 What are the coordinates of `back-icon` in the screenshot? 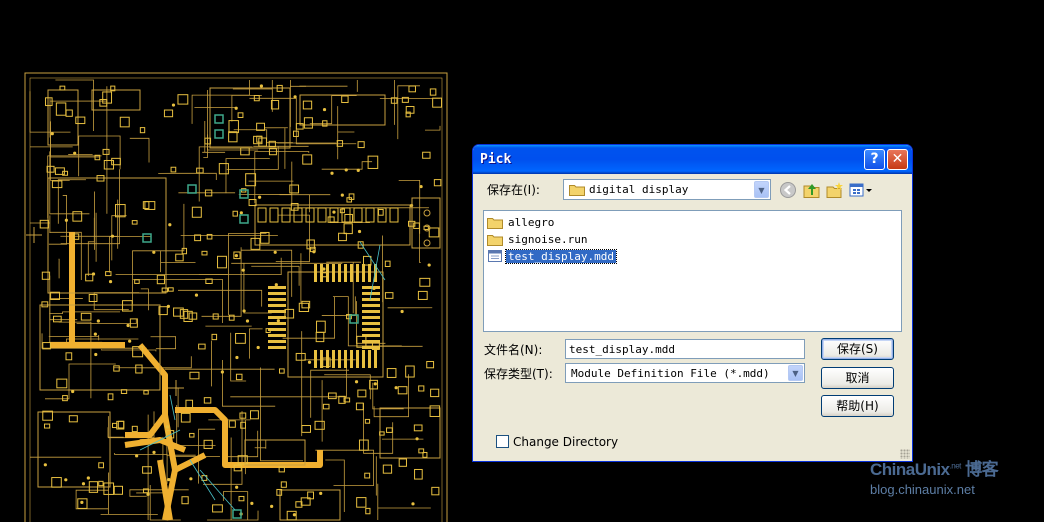 It's located at (788, 190).